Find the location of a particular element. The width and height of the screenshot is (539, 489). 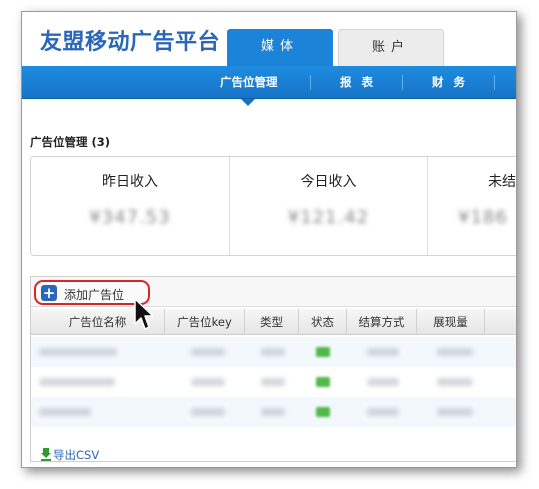

stat-label: 昨日收入 is located at coordinates (130, 182).